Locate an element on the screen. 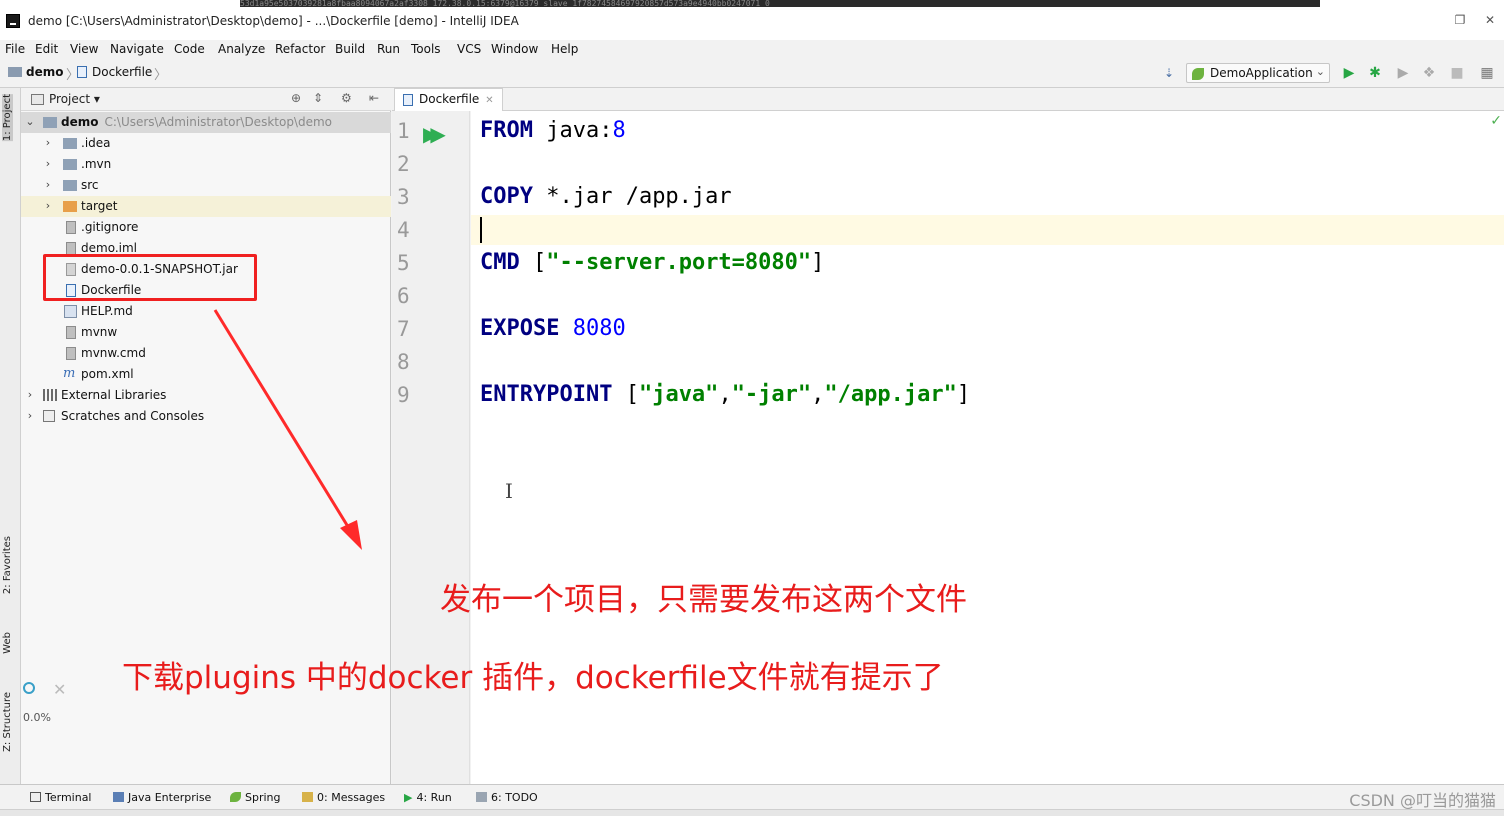 The height and width of the screenshot is (816, 1504). run-gutter-icon: ▶▶ is located at coordinates (434, 134).